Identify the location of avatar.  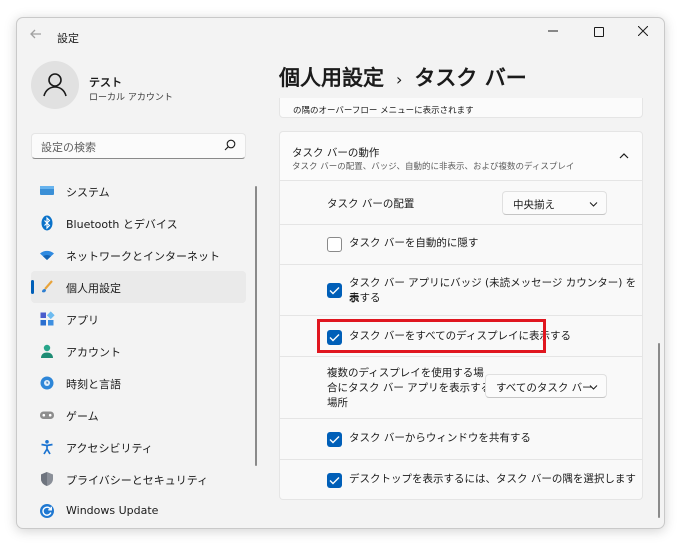
(55, 85).